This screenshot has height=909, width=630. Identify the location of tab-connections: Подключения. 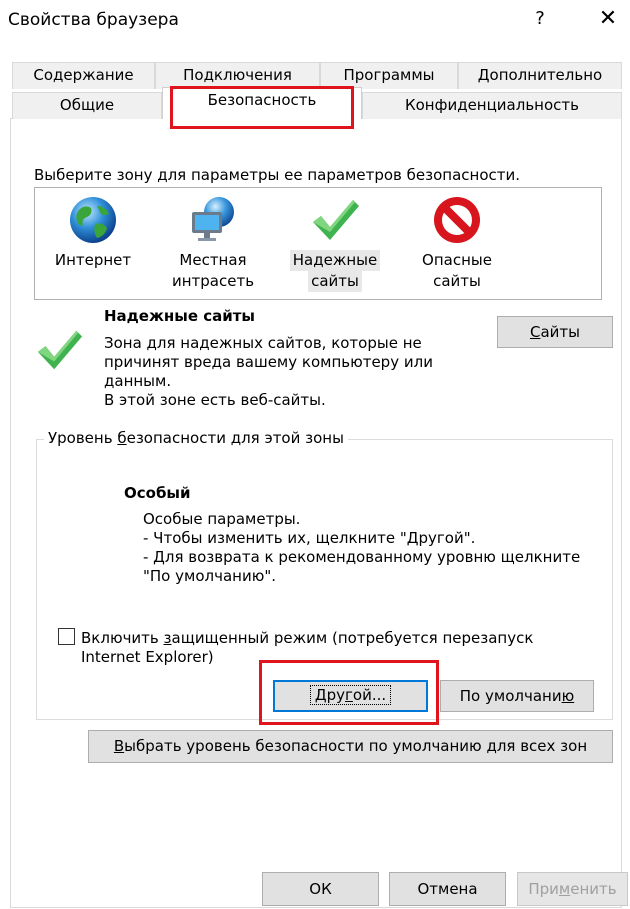
(237, 75).